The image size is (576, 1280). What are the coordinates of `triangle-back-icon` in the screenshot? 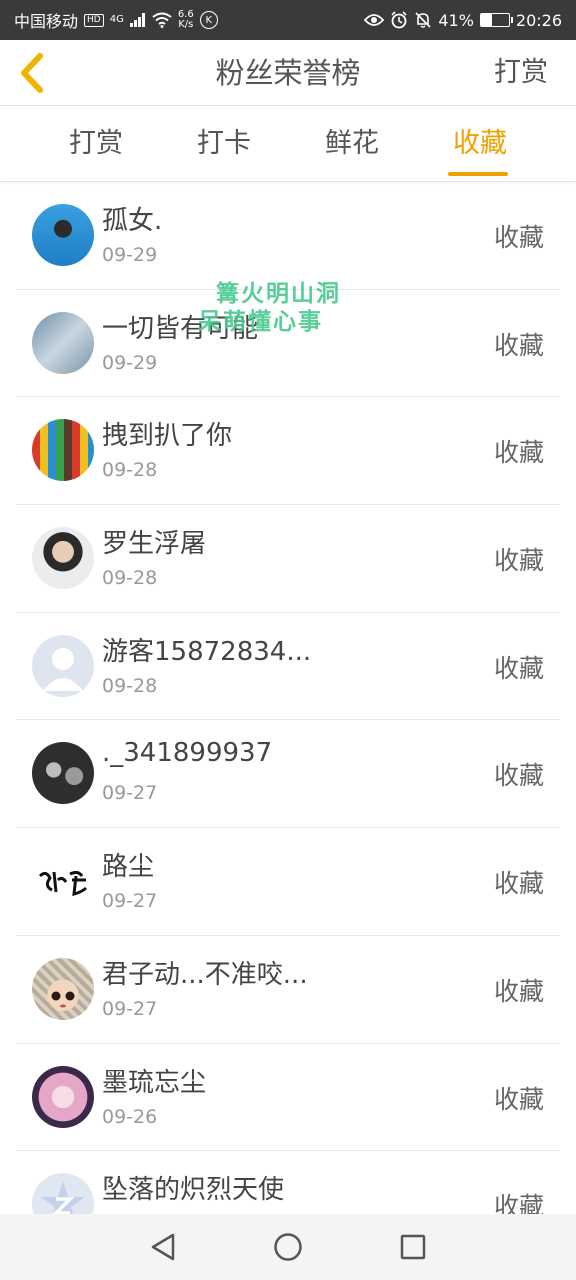 It's located at (162, 1247).